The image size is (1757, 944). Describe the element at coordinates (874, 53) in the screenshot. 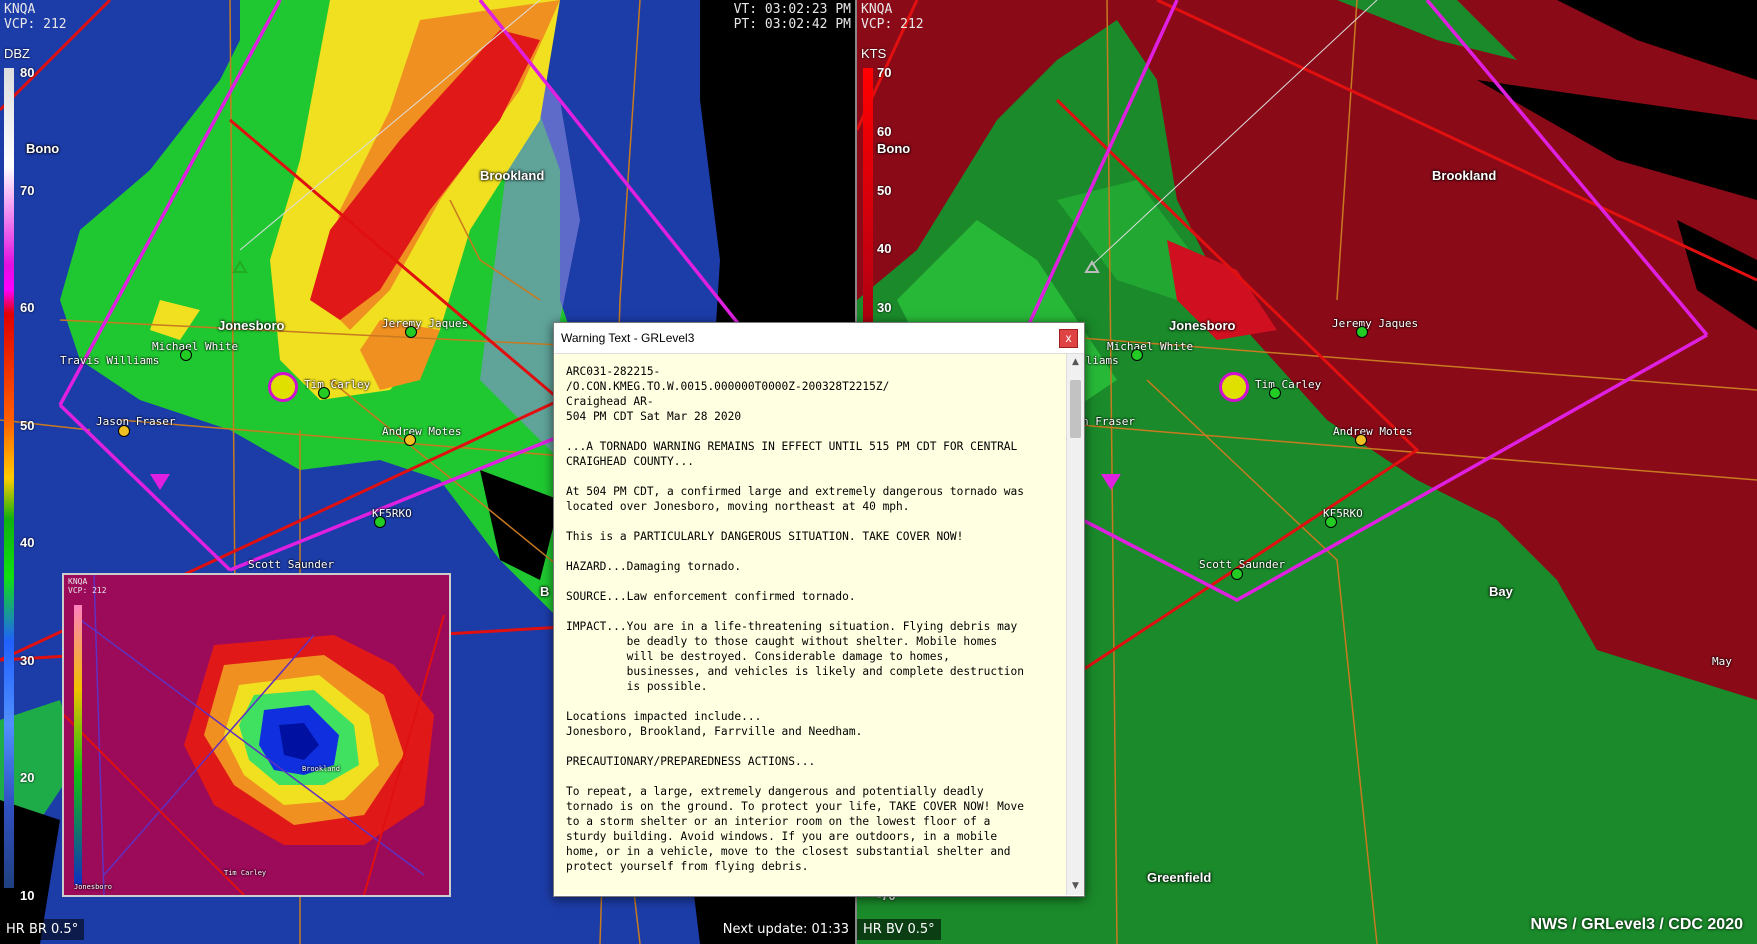

I see `scale-unit: KTS` at that location.